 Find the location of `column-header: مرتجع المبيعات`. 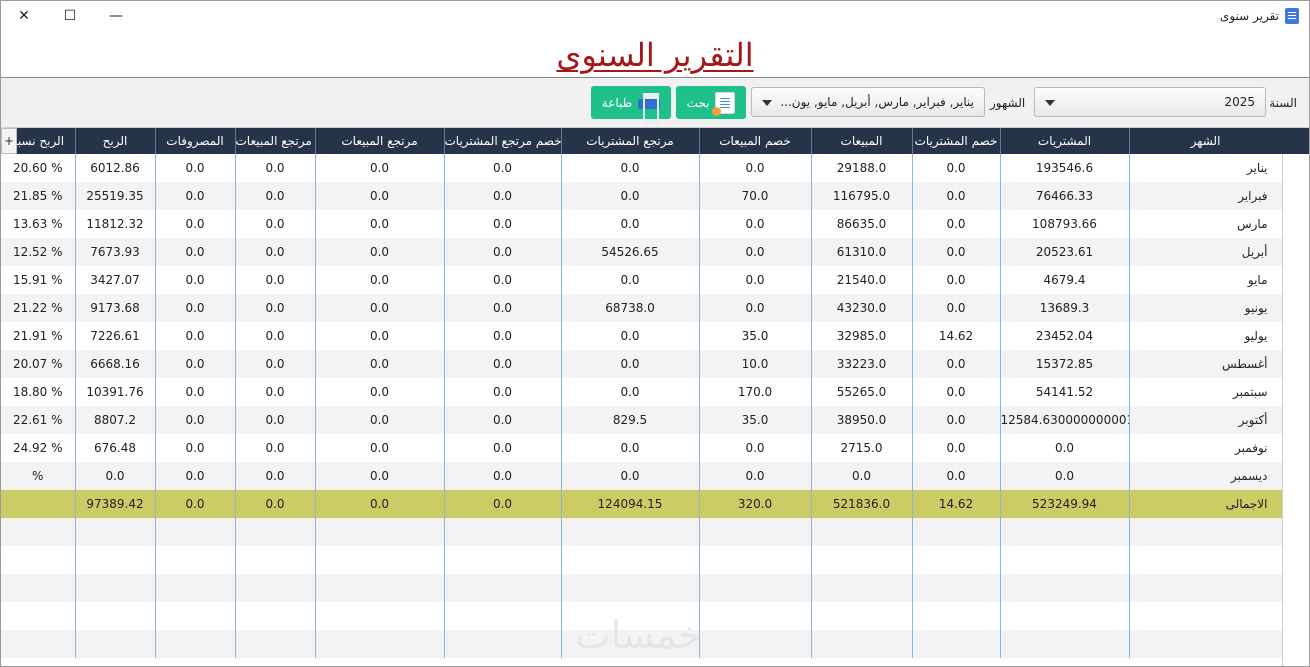

column-header: مرتجع المبيعات is located at coordinates (380, 141).